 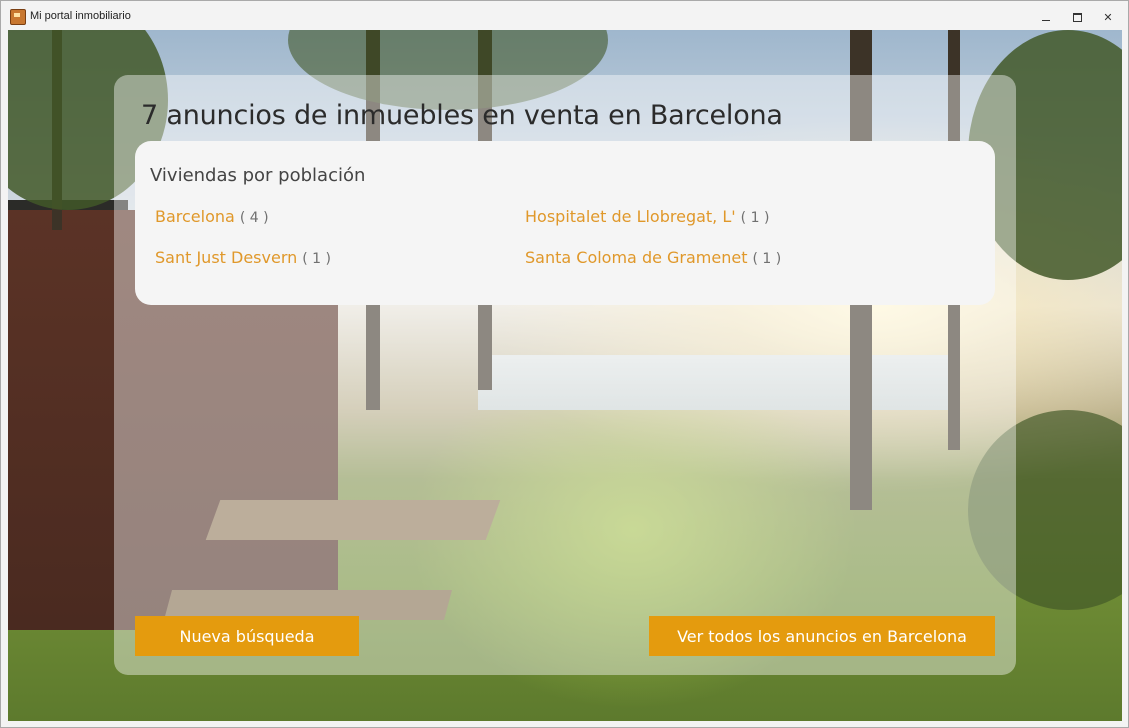 What do you see at coordinates (630, 216) in the screenshot?
I see `city-name: Hospitalet de Llobregat, L'` at bounding box center [630, 216].